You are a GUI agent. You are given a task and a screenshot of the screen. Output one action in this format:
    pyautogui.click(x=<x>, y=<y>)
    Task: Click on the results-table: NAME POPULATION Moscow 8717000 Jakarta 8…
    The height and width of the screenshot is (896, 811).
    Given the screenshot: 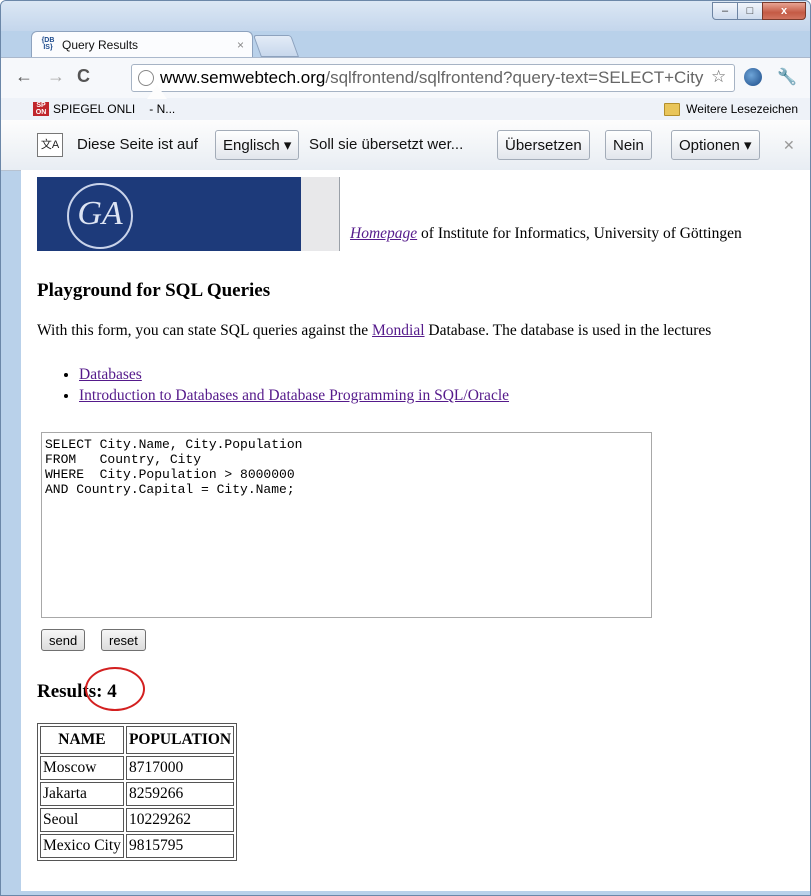 What is the action you would take?
    pyautogui.click(x=137, y=792)
    